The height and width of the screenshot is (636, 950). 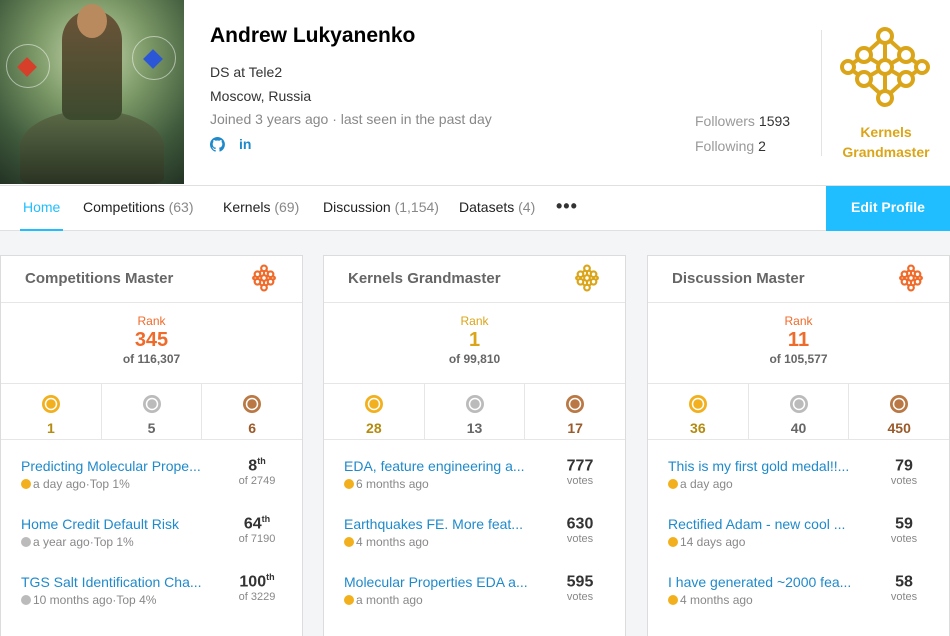 What do you see at coordinates (119, 524) in the screenshot?
I see `item-title-link: Home Credit Default Risk` at bounding box center [119, 524].